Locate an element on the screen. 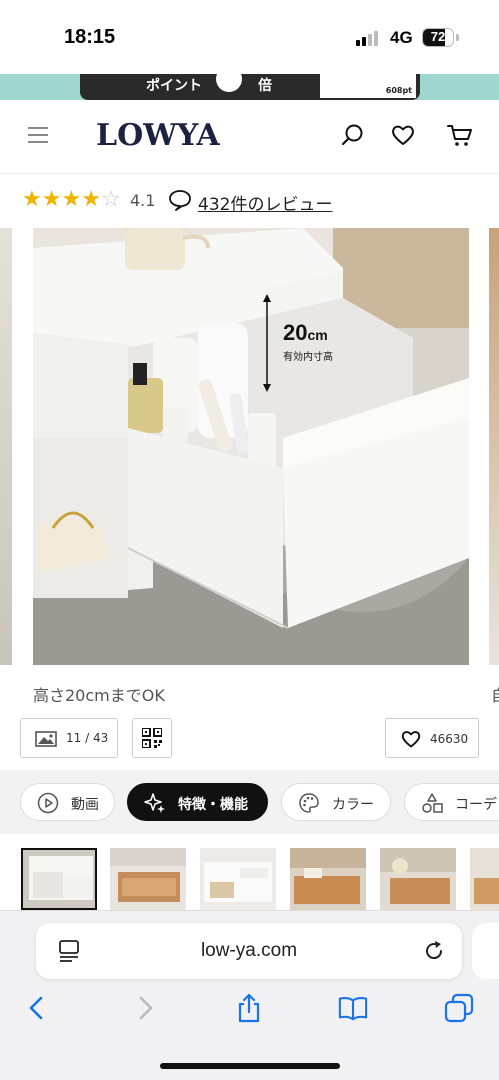 The image size is (499, 1080). dimension-label: 20cm is located at coordinates (305, 333).